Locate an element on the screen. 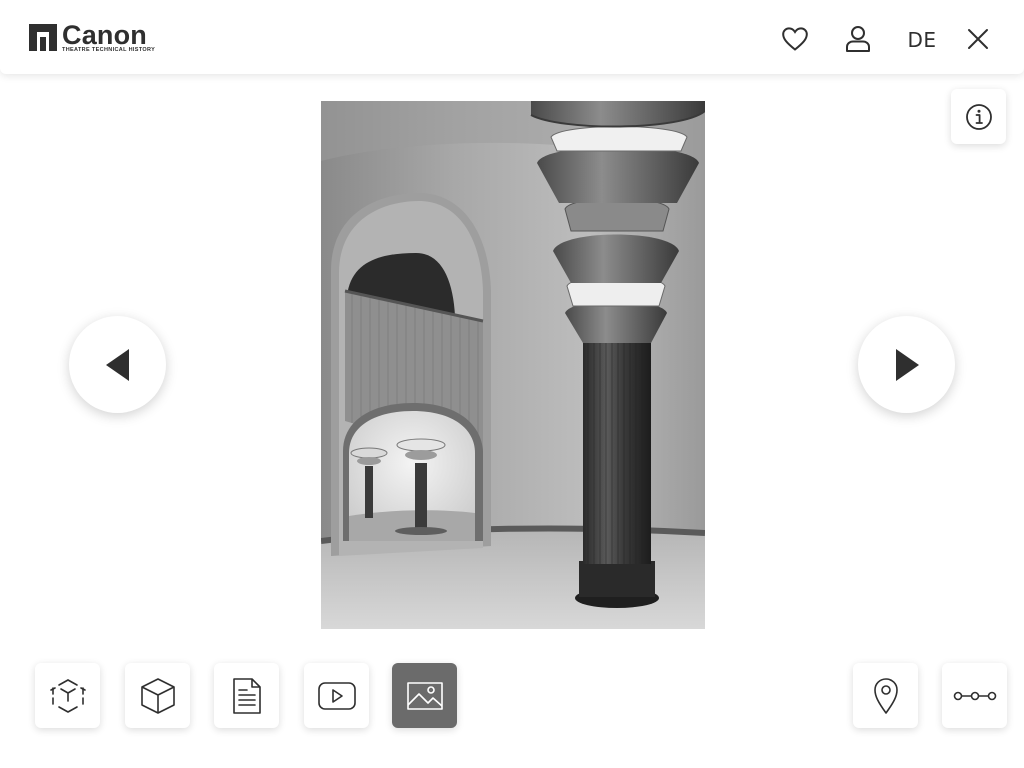  3d-model-tool-button is located at coordinates (157, 695).